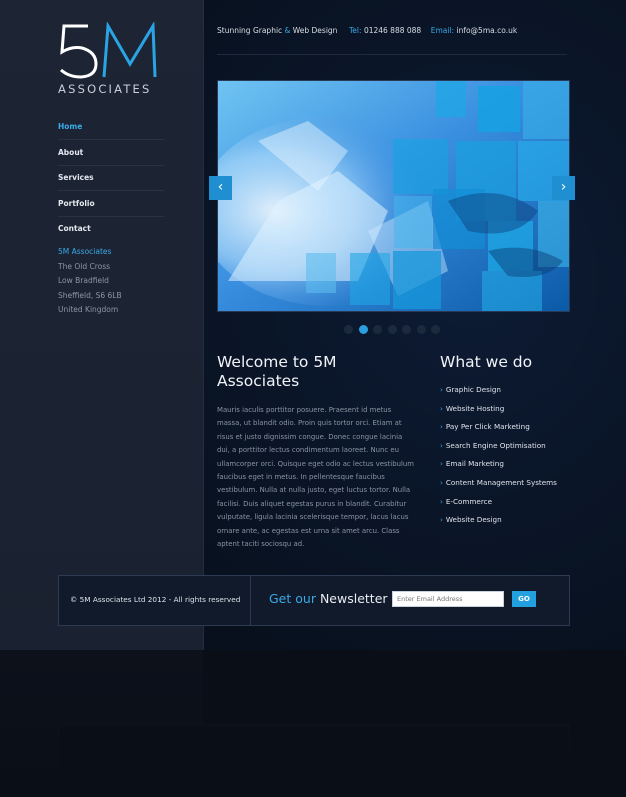 The image size is (626, 797). Describe the element at coordinates (501, 482) in the screenshot. I see `service-label: Content Management Systems` at that location.